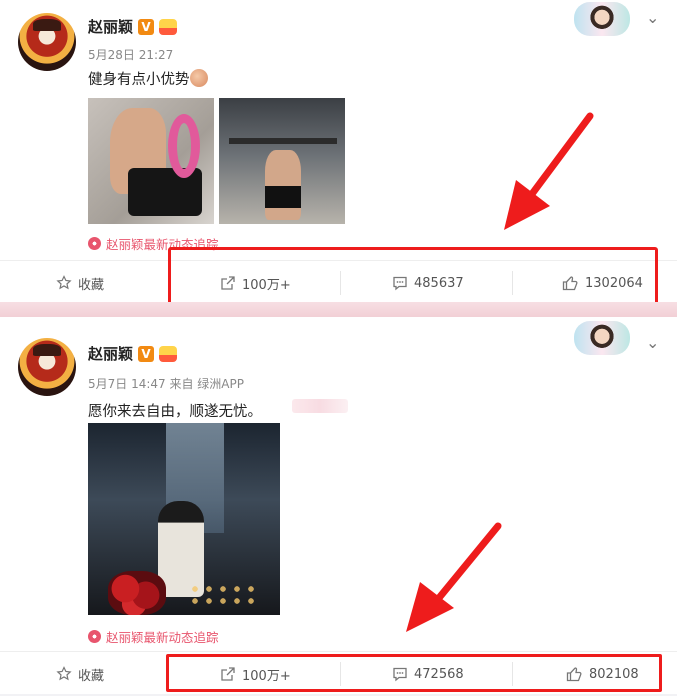  I want to click on post-text: 健身有点小优势, so click(148, 78).